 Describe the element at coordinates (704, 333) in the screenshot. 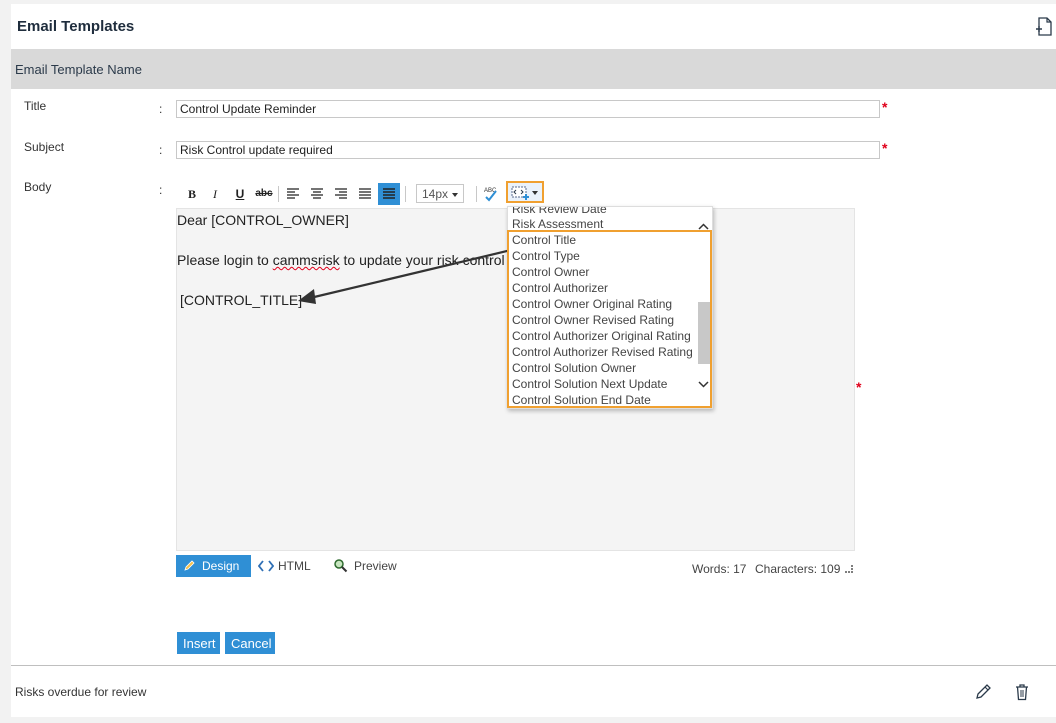

I see `scrollbar-thumb` at that location.